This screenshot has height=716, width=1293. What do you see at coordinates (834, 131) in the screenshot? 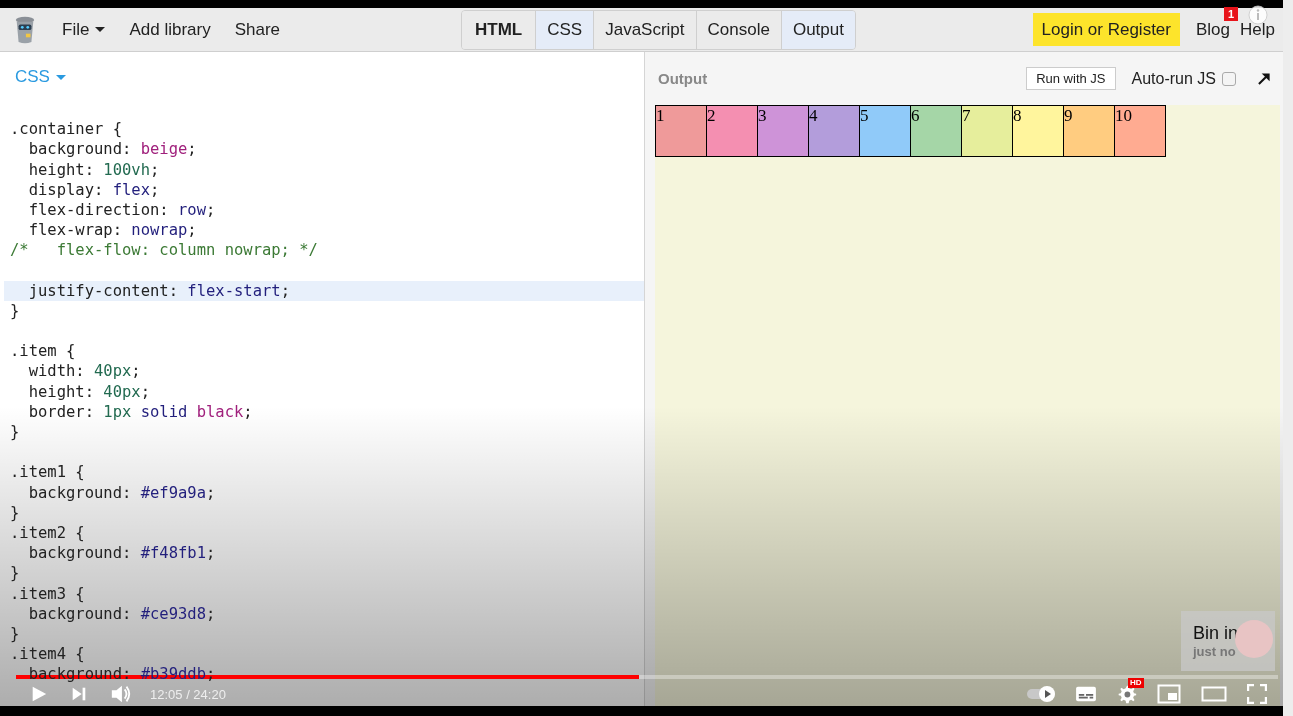
I see `flex-item: 4` at bounding box center [834, 131].